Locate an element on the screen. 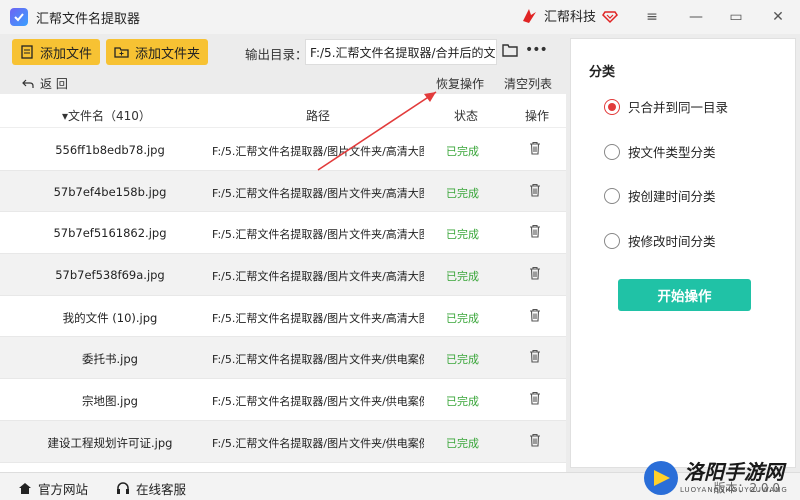 The image size is (800, 500). file-path: F:/5.汇帮文件名提取器/图片文件夹/供电案例/委 is located at coordinates (318, 360).